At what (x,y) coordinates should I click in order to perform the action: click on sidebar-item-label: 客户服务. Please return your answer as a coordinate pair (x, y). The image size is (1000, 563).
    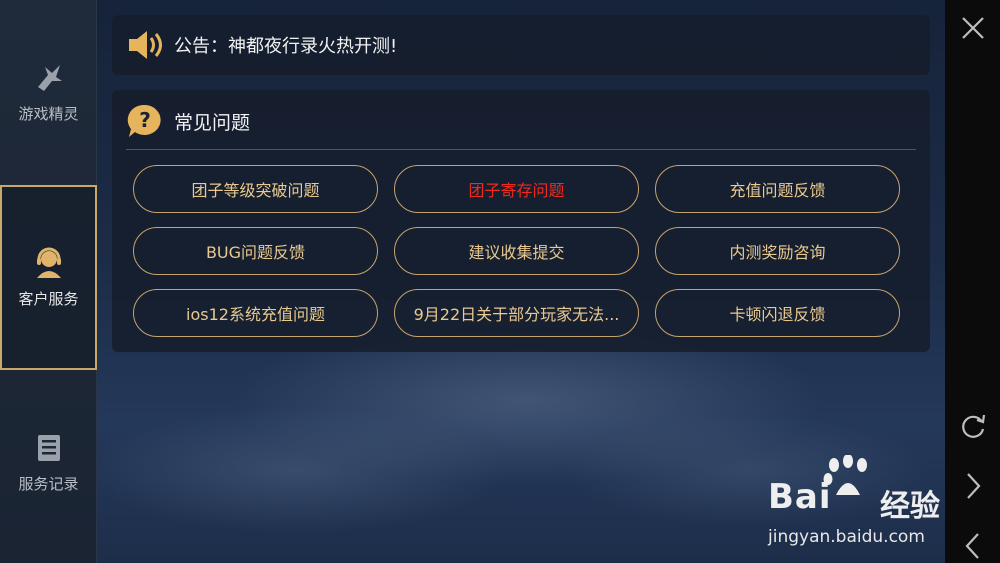
    Looking at the image, I should click on (48, 299).